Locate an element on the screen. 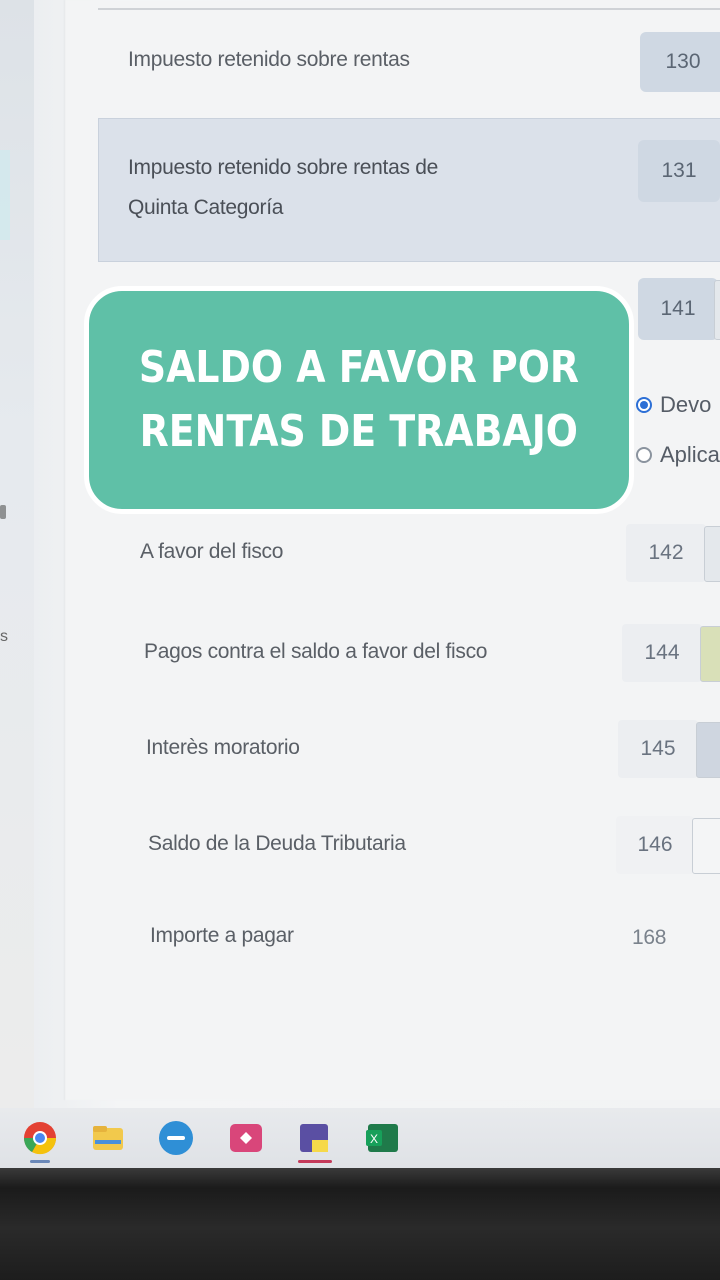 Image resolution: width=720 pixels, height=1280 pixels. code-168: 168 is located at coordinates (649, 937).